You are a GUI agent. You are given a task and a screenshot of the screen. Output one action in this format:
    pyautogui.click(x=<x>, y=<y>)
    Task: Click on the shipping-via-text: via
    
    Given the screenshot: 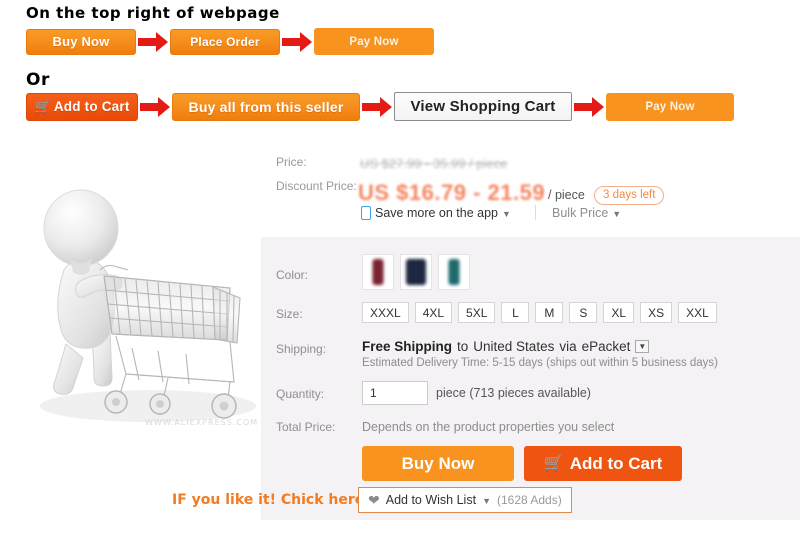 What is the action you would take?
    pyautogui.click(x=568, y=346)
    